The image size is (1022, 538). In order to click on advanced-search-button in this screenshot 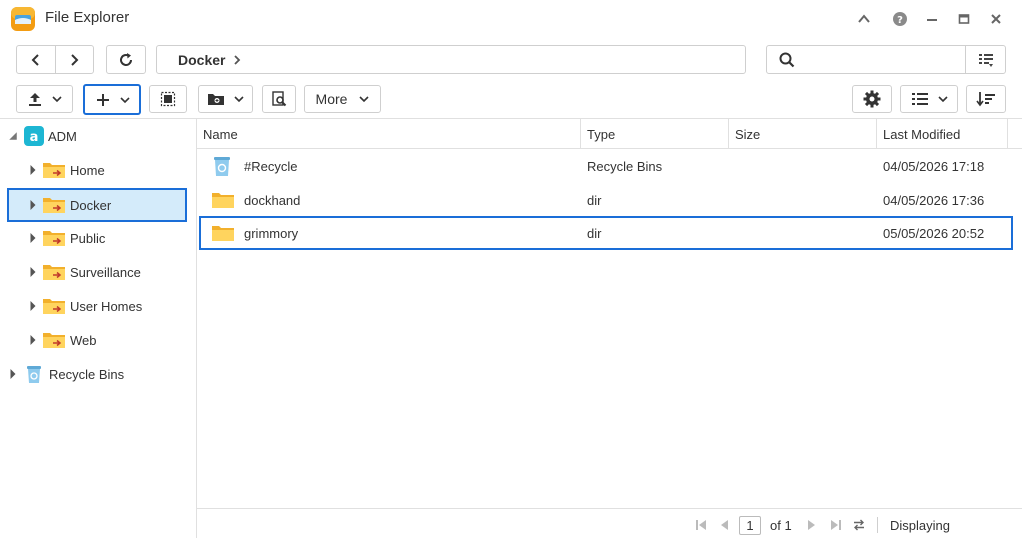, I will do `click(985, 59)`.